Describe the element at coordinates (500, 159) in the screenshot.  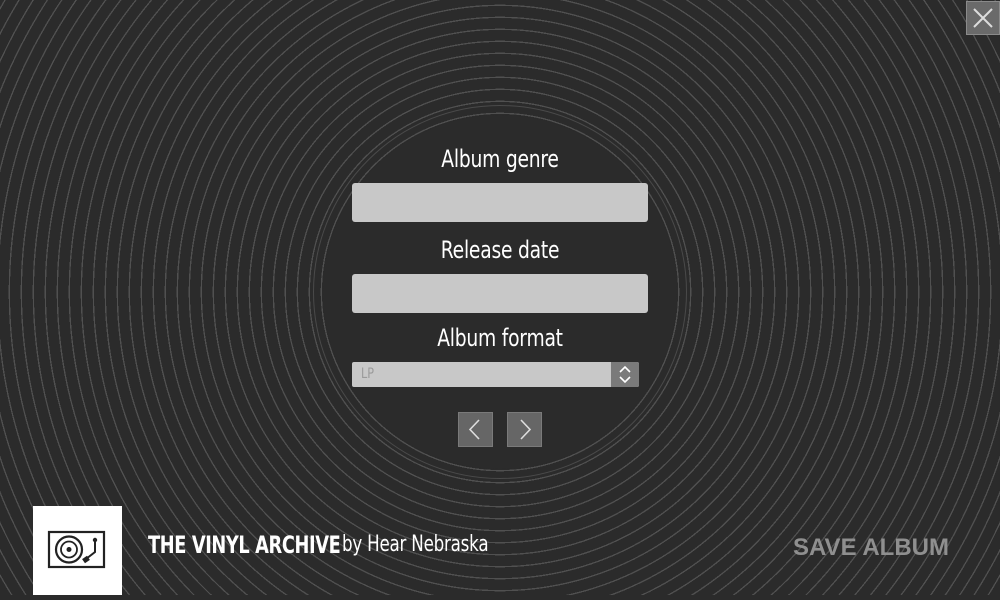
I see `album-genre-label: Album genre` at that location.